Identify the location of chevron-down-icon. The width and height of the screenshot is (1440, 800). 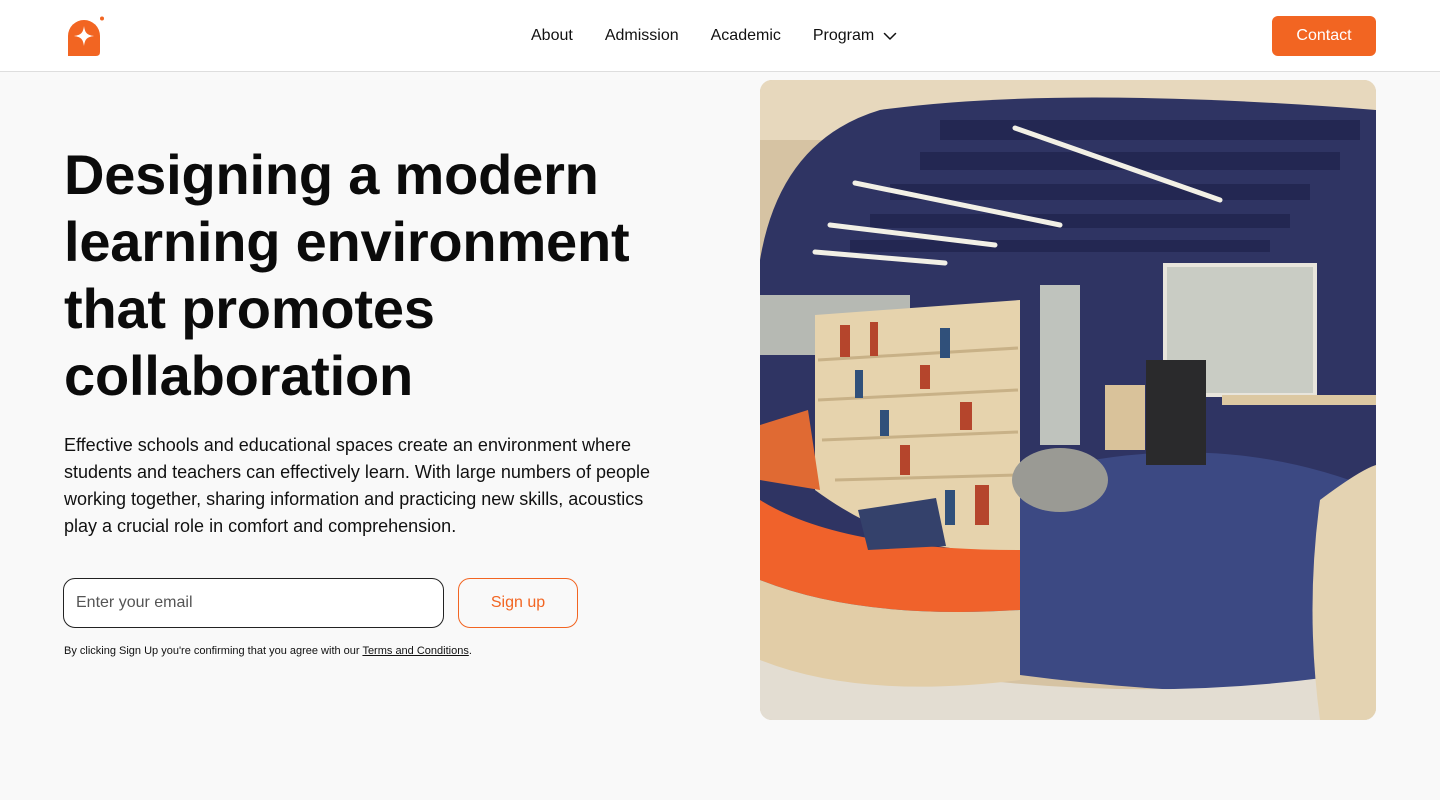
(890, 36).